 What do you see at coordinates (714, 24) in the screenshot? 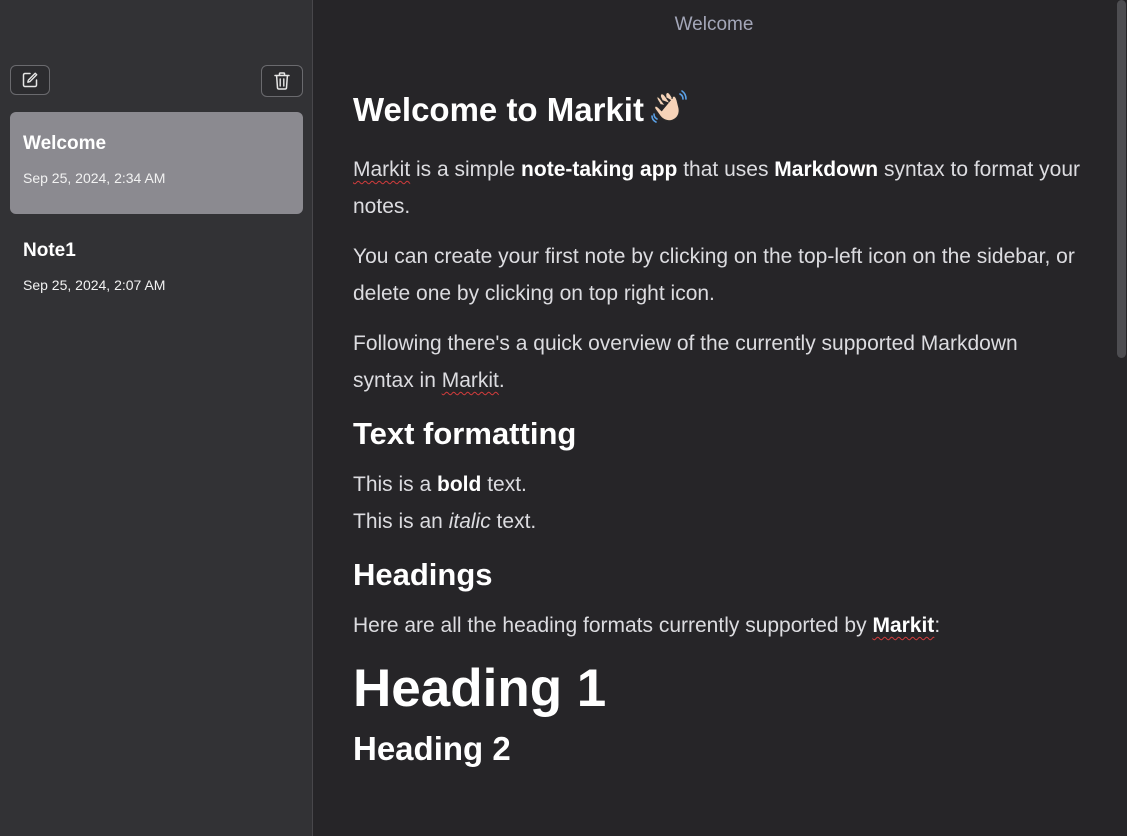
I see `document-title: Welcome` at bounding box center [714, 24].